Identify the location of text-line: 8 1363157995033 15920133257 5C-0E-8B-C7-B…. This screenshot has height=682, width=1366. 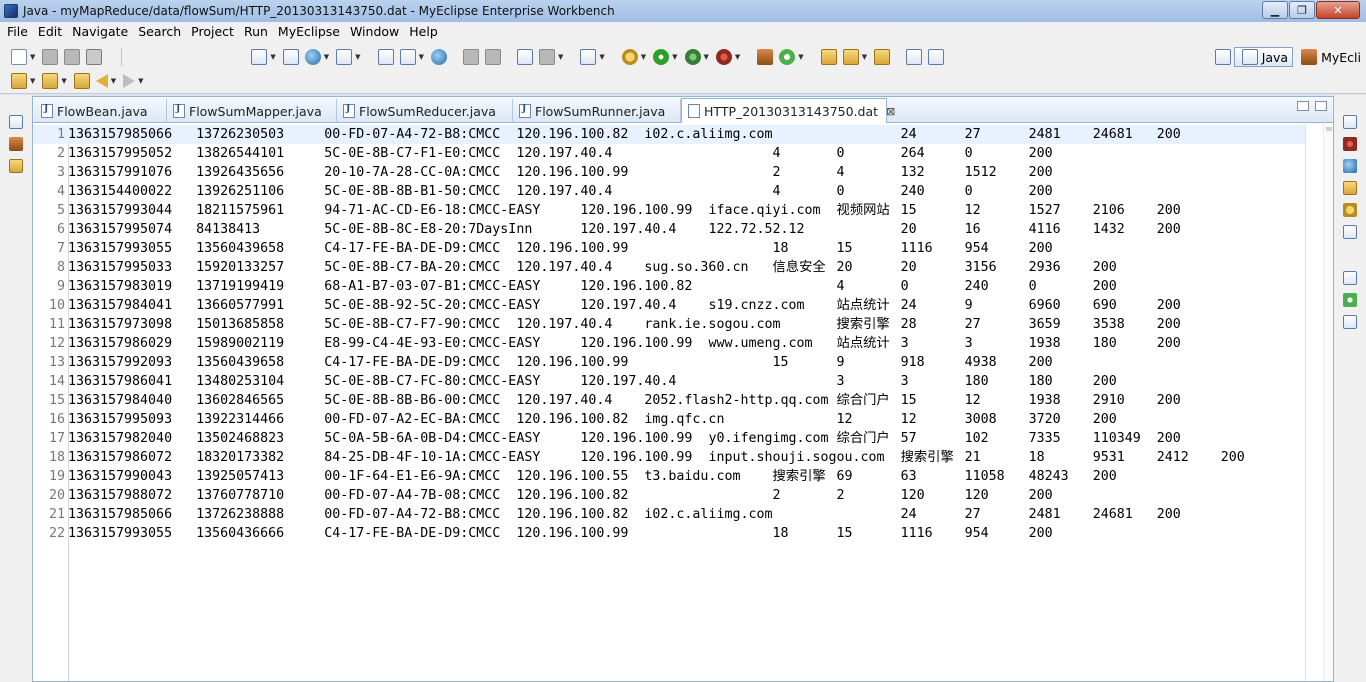
(669, 267).